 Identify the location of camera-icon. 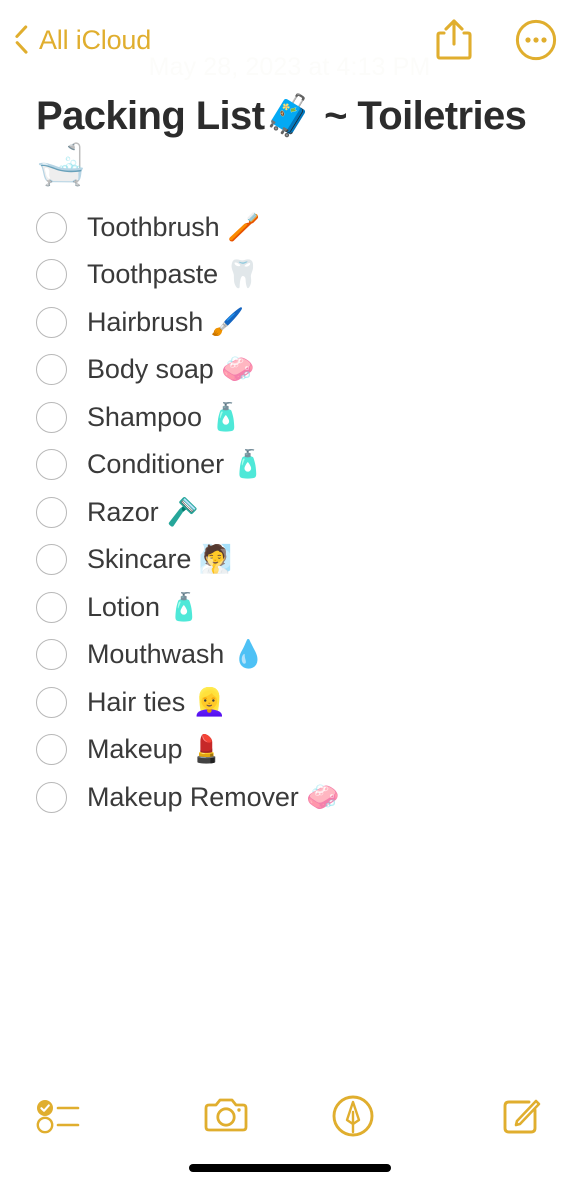
(226, 1118).